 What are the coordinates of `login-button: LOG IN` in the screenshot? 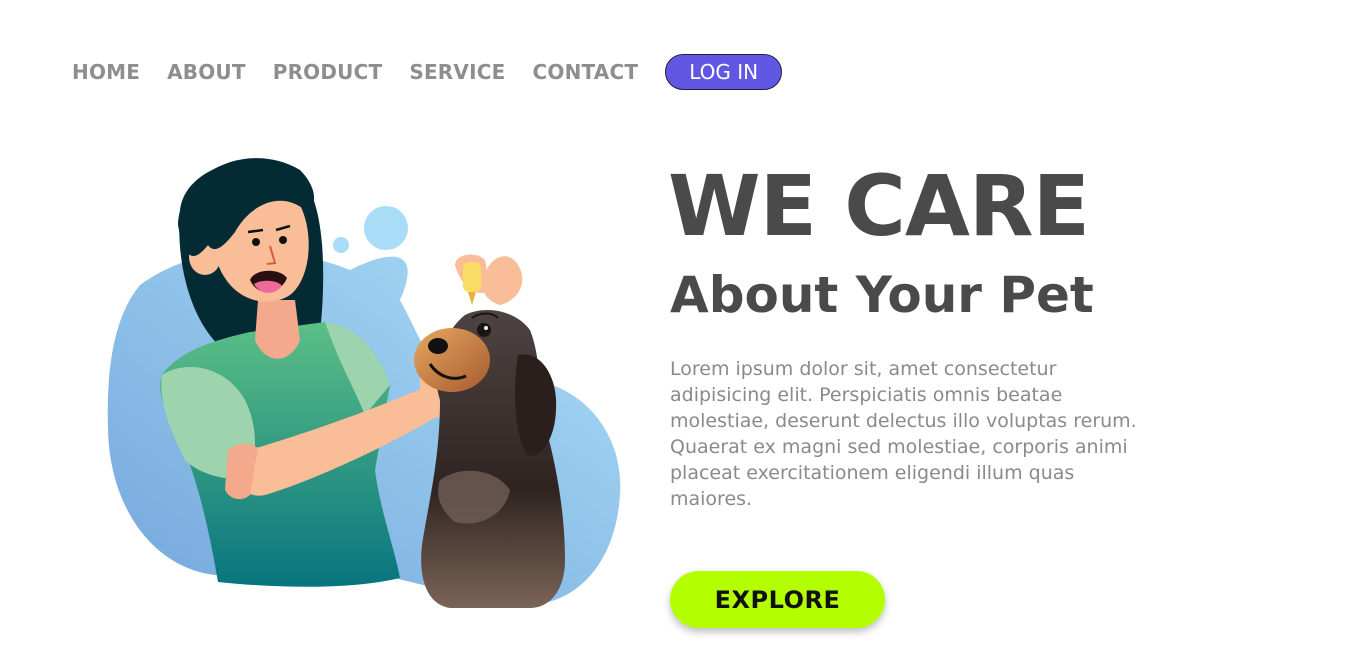 It's located at (724, 72).